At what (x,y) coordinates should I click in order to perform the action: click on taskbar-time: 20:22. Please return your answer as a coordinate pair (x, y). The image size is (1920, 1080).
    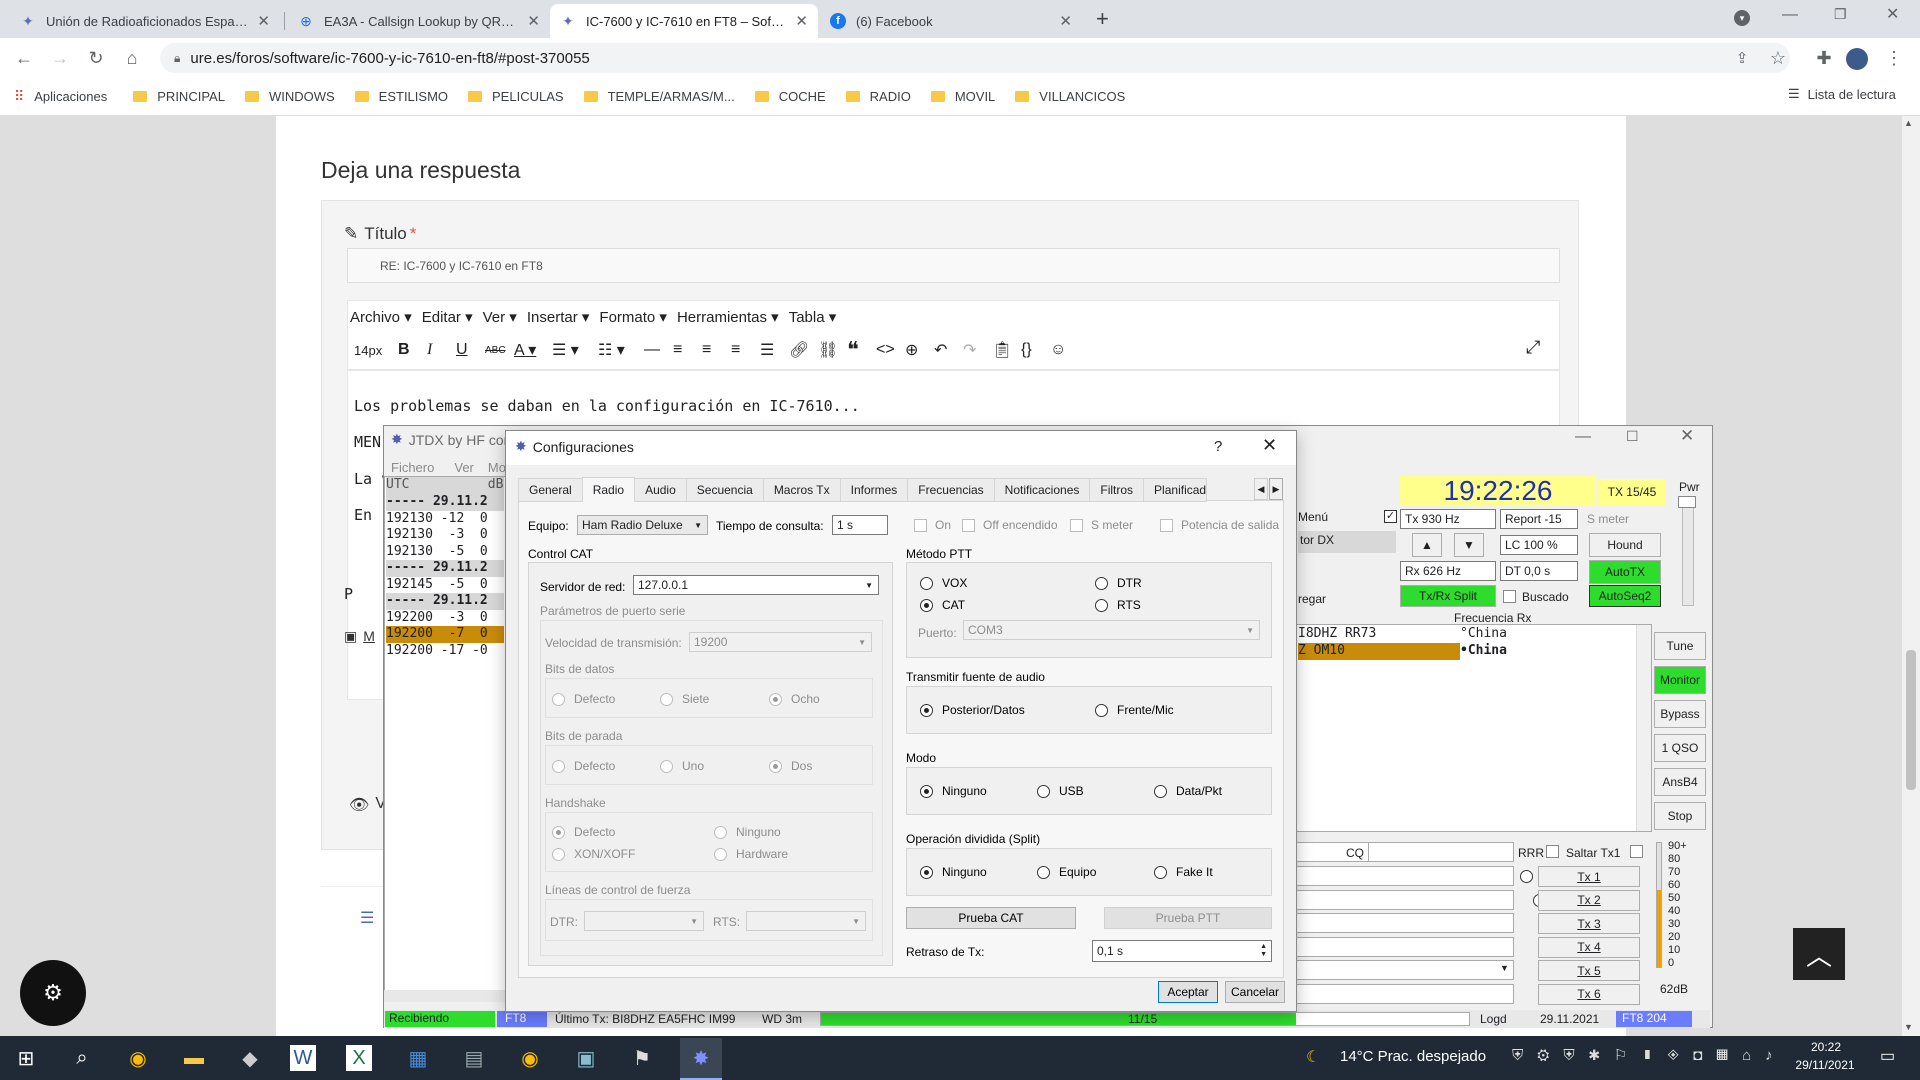
    Looking at the image, I should click on (1826, 1047).